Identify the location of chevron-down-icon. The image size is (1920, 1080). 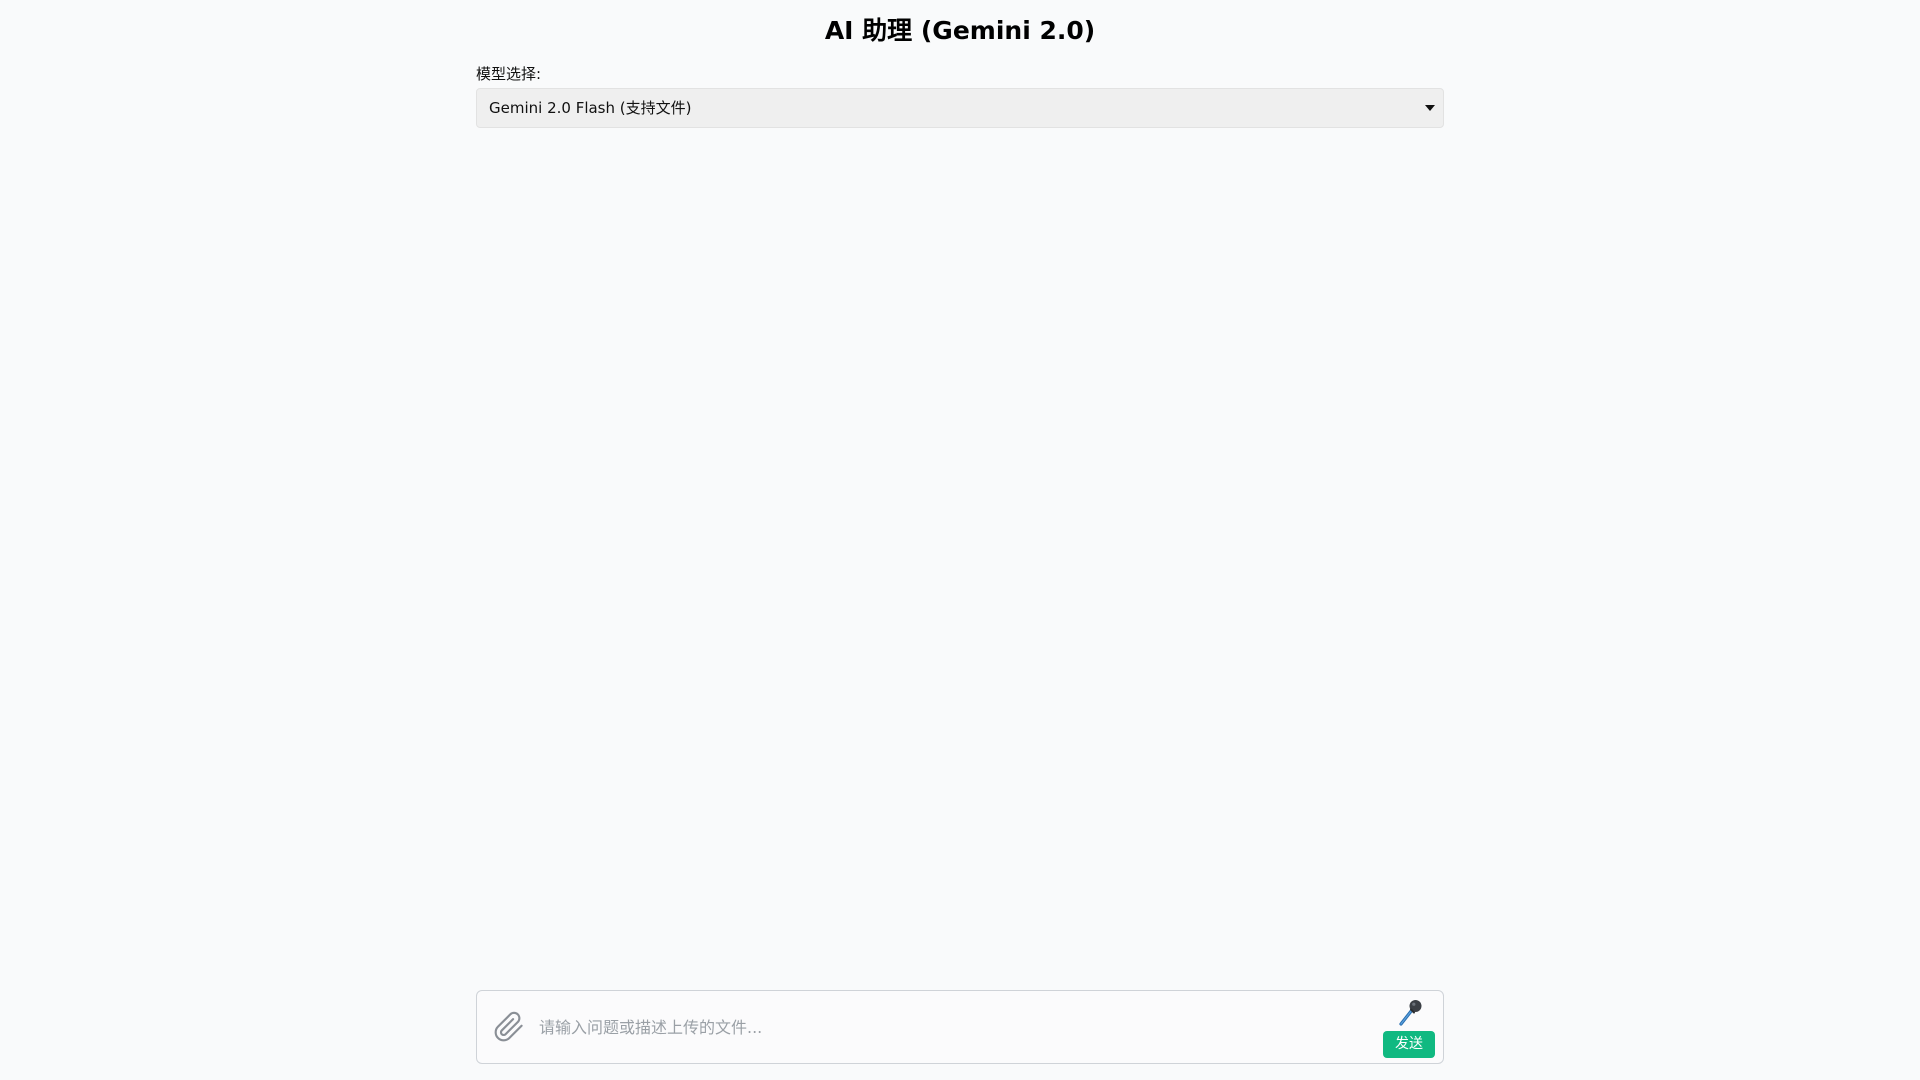
(1430, 108).